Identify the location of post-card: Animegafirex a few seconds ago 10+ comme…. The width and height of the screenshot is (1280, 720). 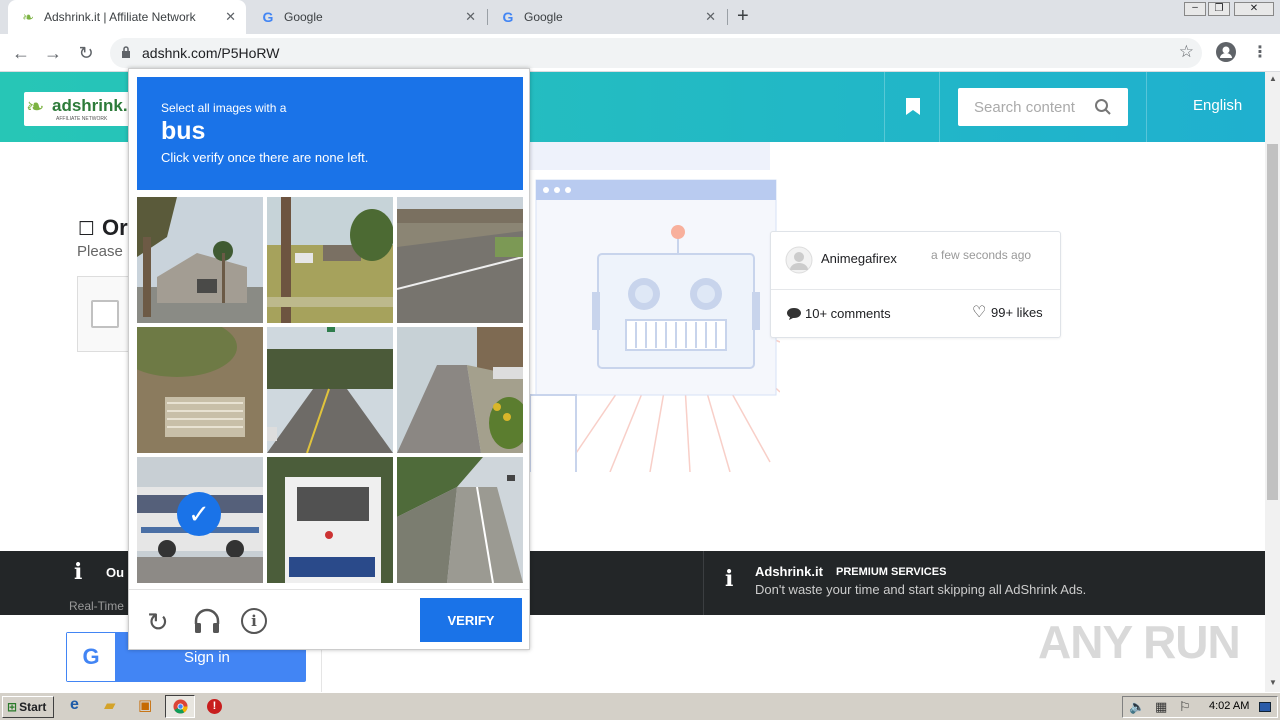
(915, 284).